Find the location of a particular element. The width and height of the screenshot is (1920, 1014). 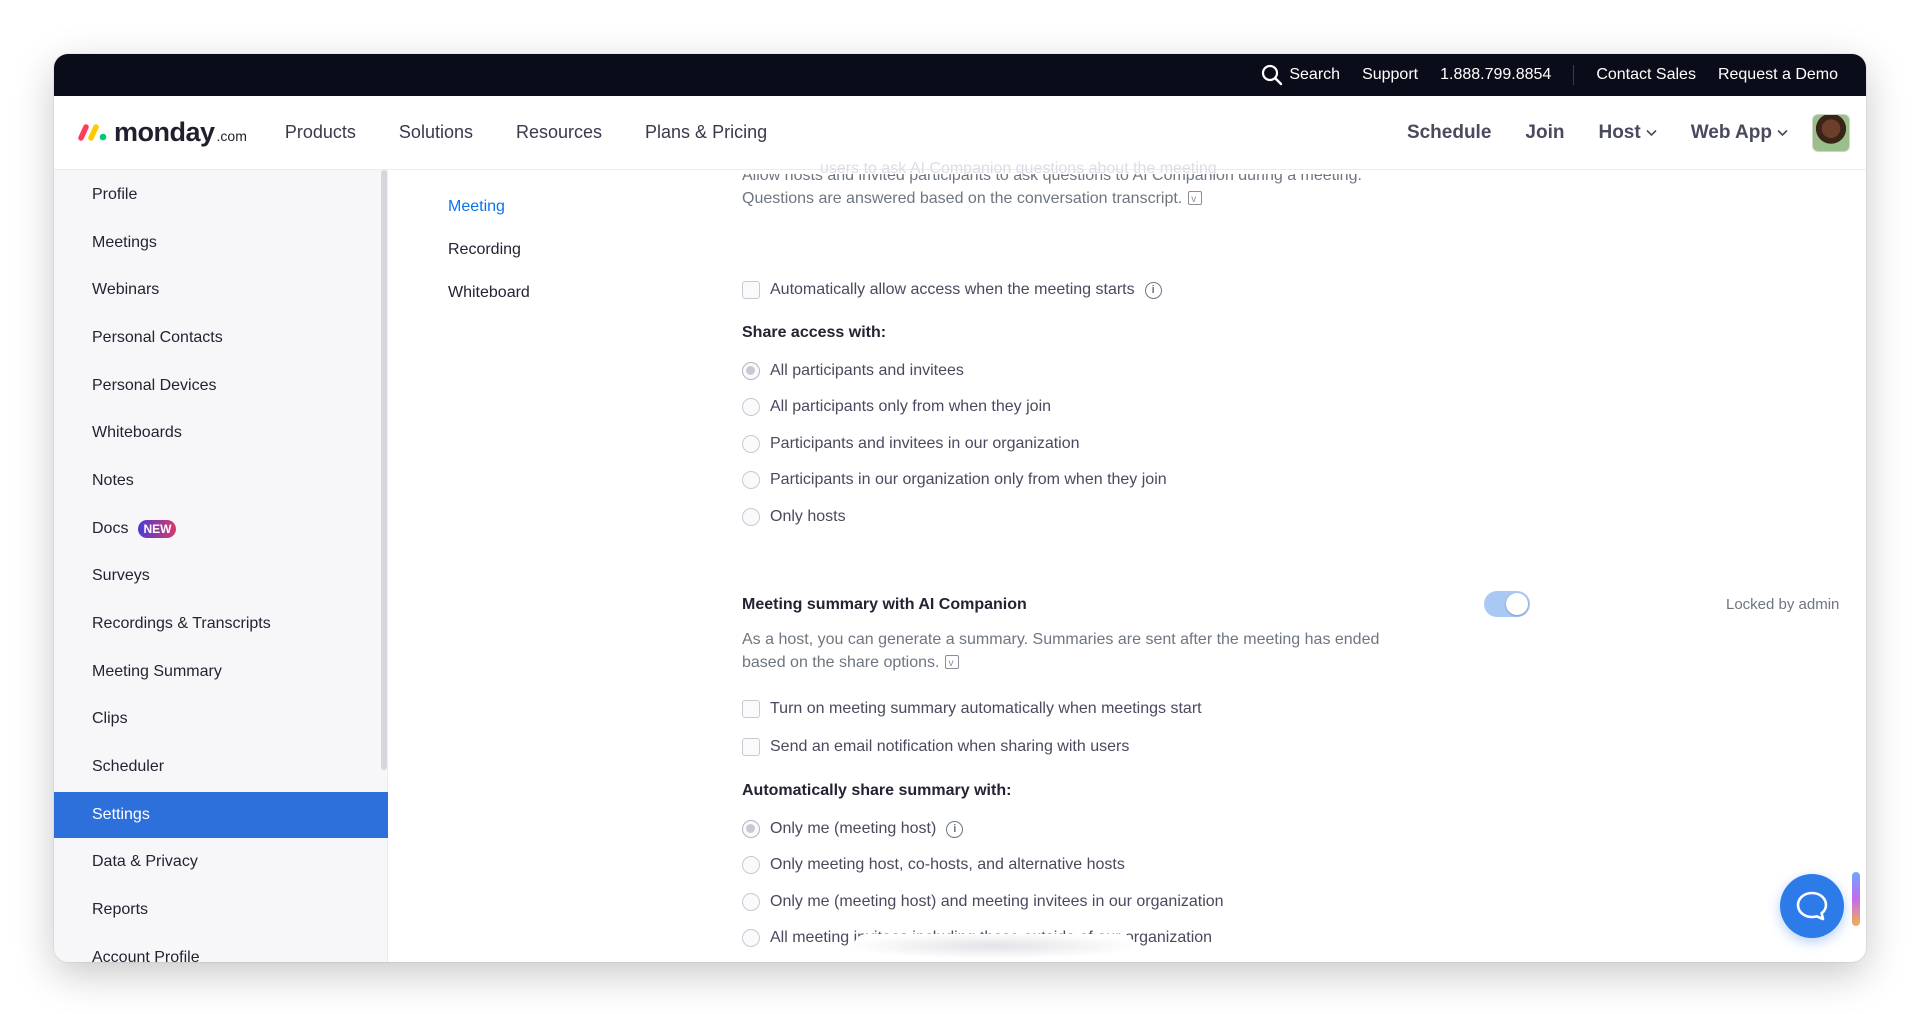

tab-meeting: Meeting is located at coordinates (476, 207).